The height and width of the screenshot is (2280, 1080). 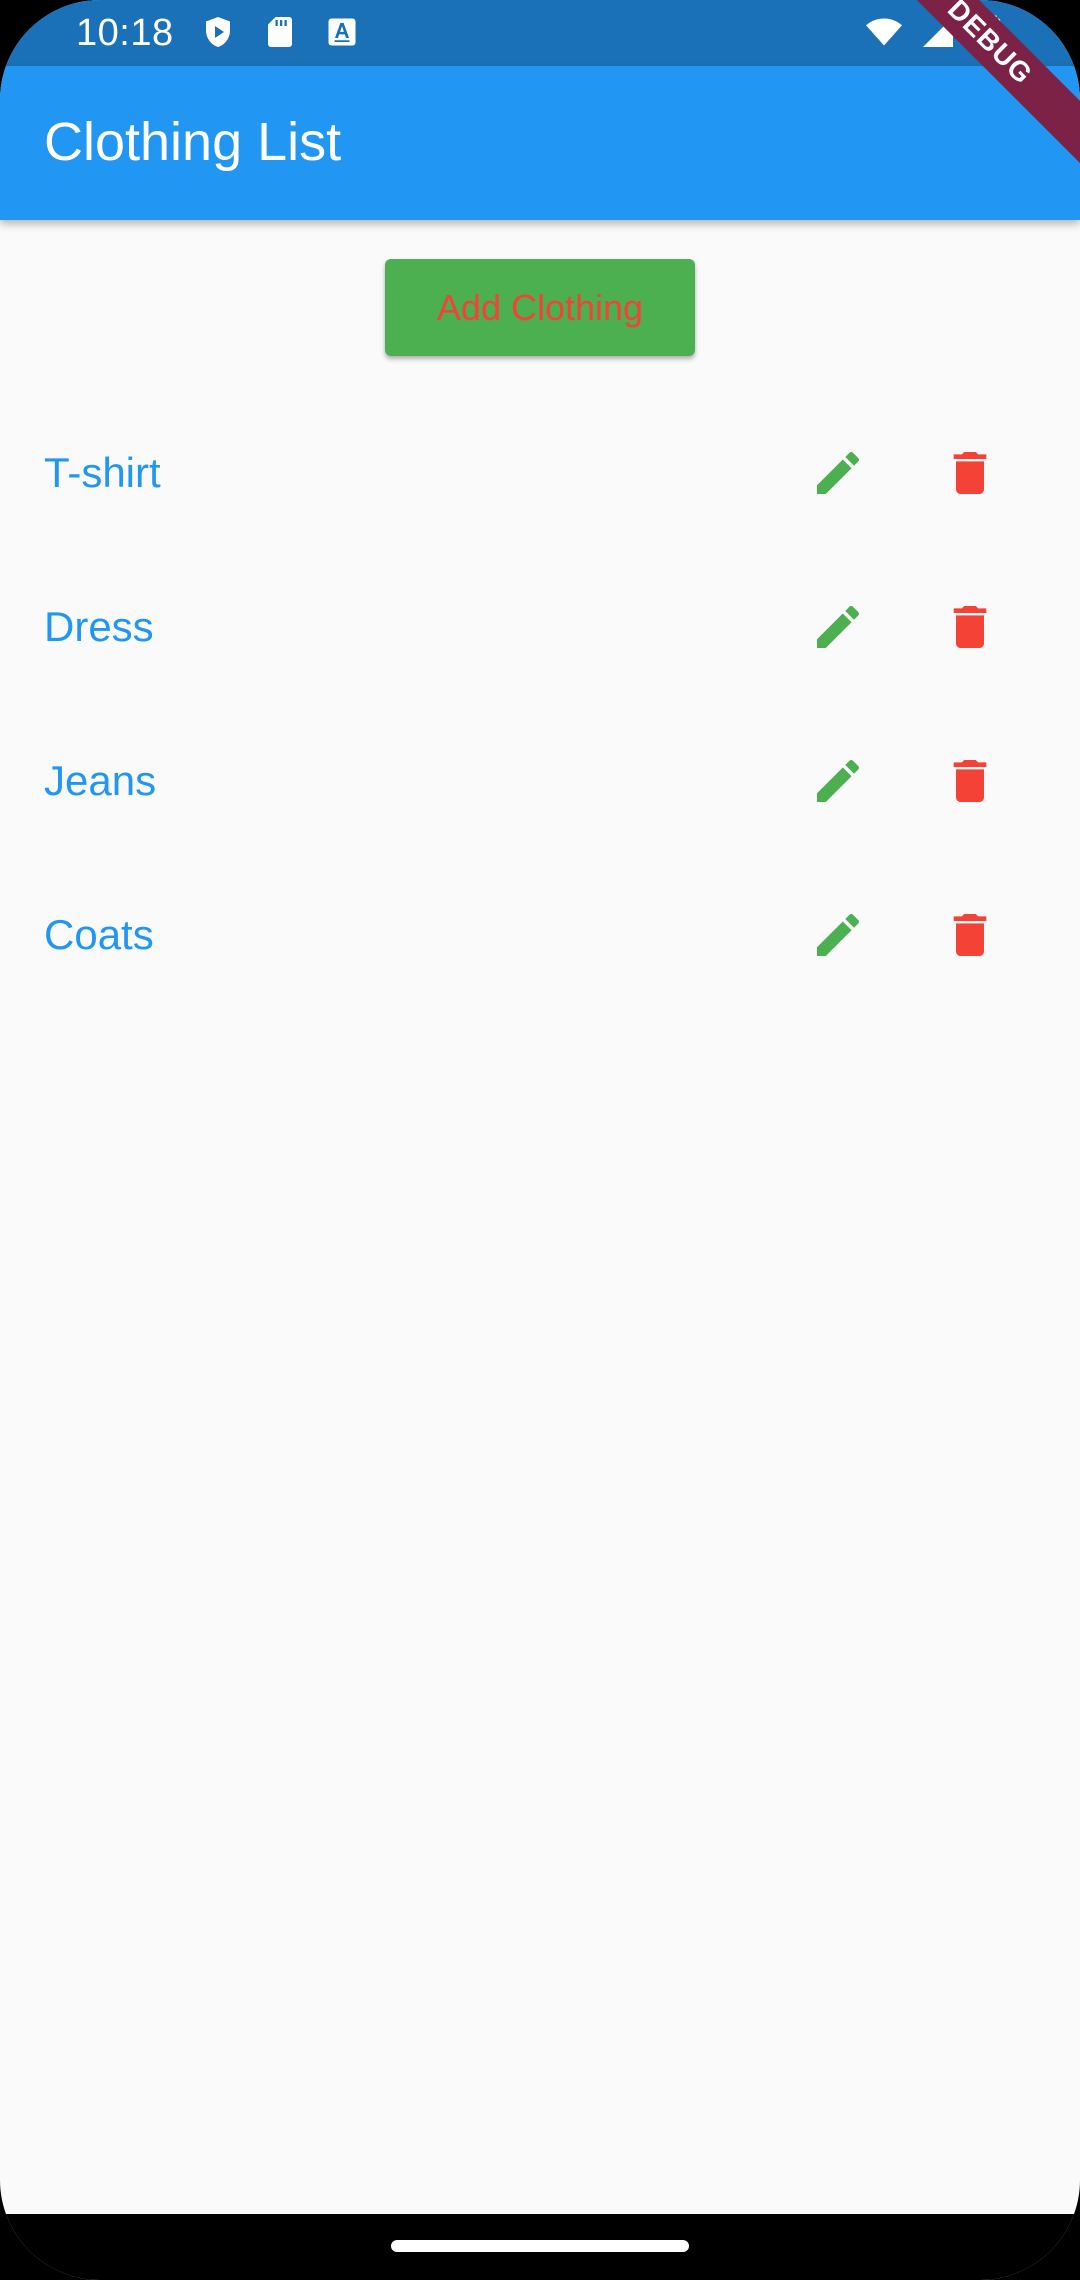 I want to click on item-name: T-shirt, so click(x=102, y=472).